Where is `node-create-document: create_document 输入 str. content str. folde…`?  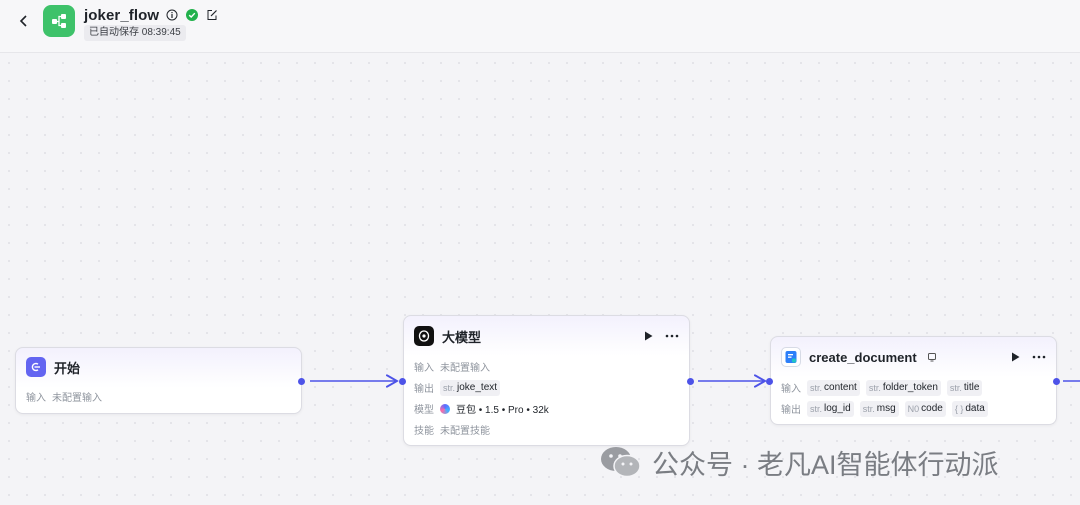 node-create-document: create_document 输入 str. content str. folde… is located at coordinates (913, 380).